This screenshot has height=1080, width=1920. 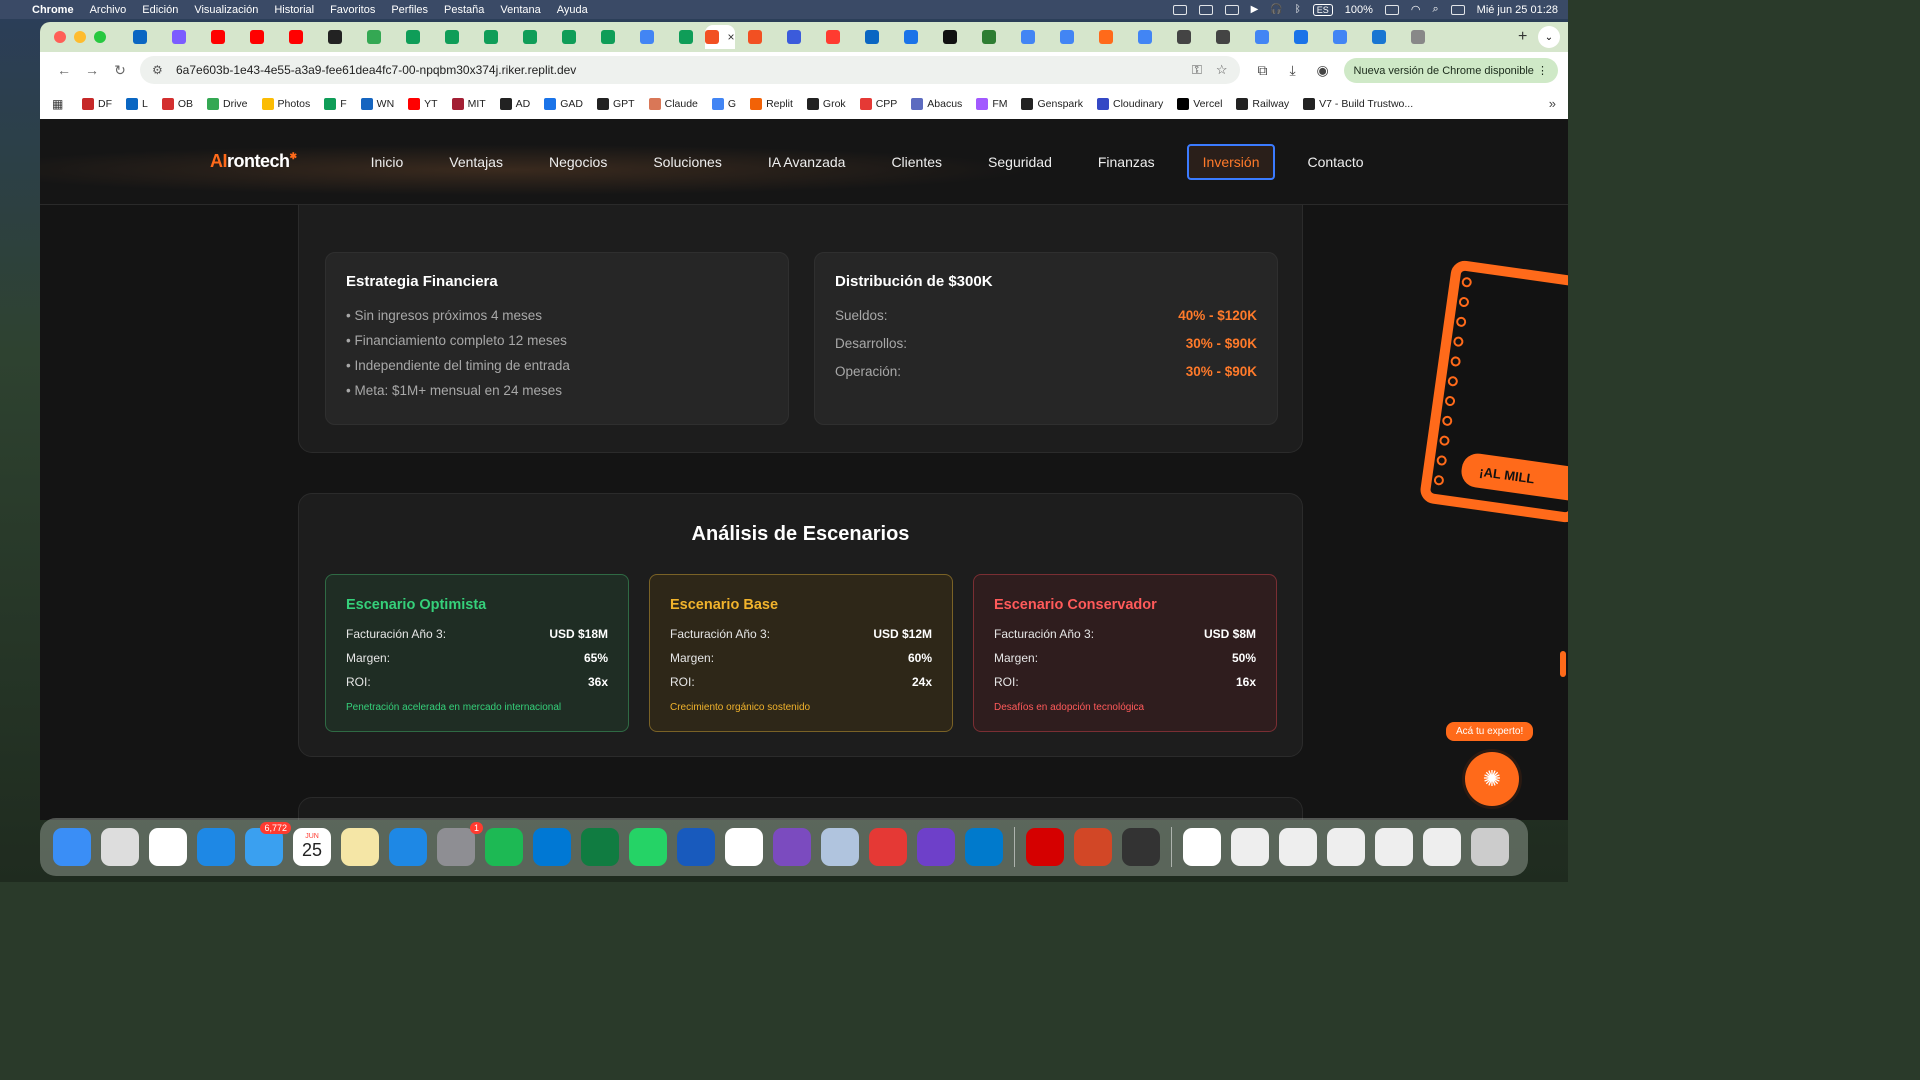 What do you see at coordinates (563, 103) in the screenshot?
I see `bookmark-item: GAD` at bounding box center [563, 103].